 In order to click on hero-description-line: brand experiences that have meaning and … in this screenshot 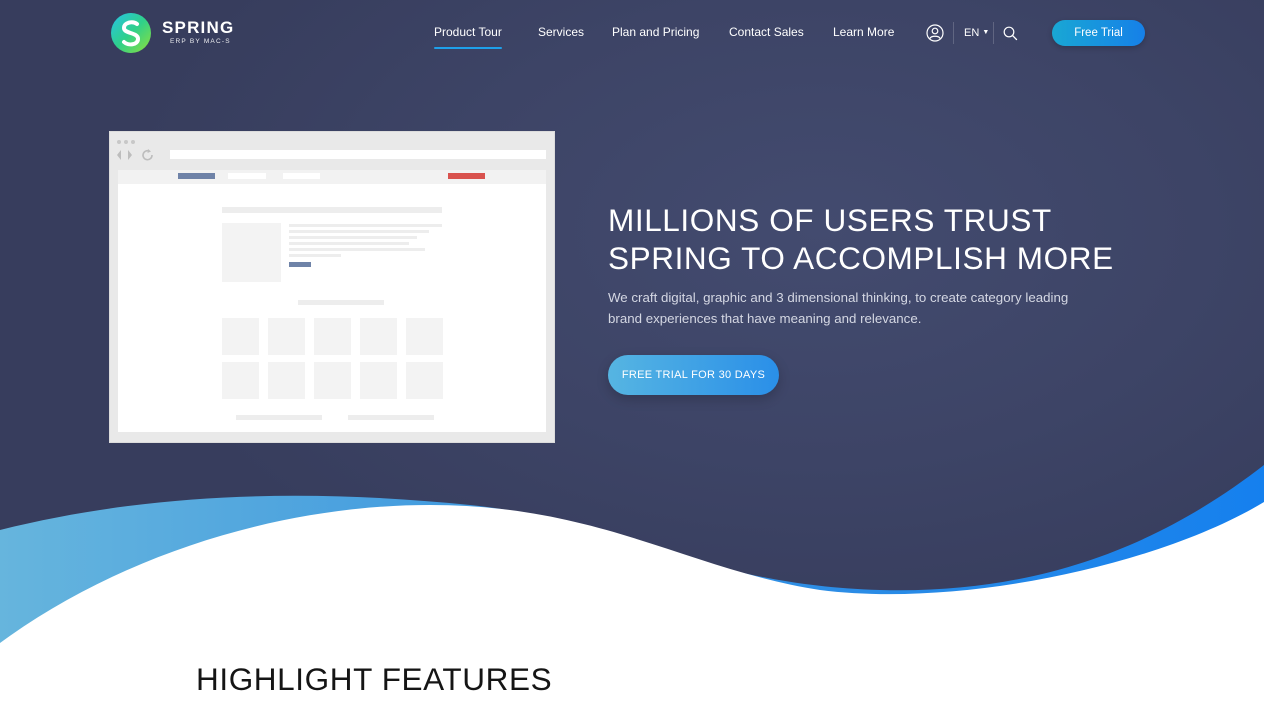, I will do `click(765, 318)`.